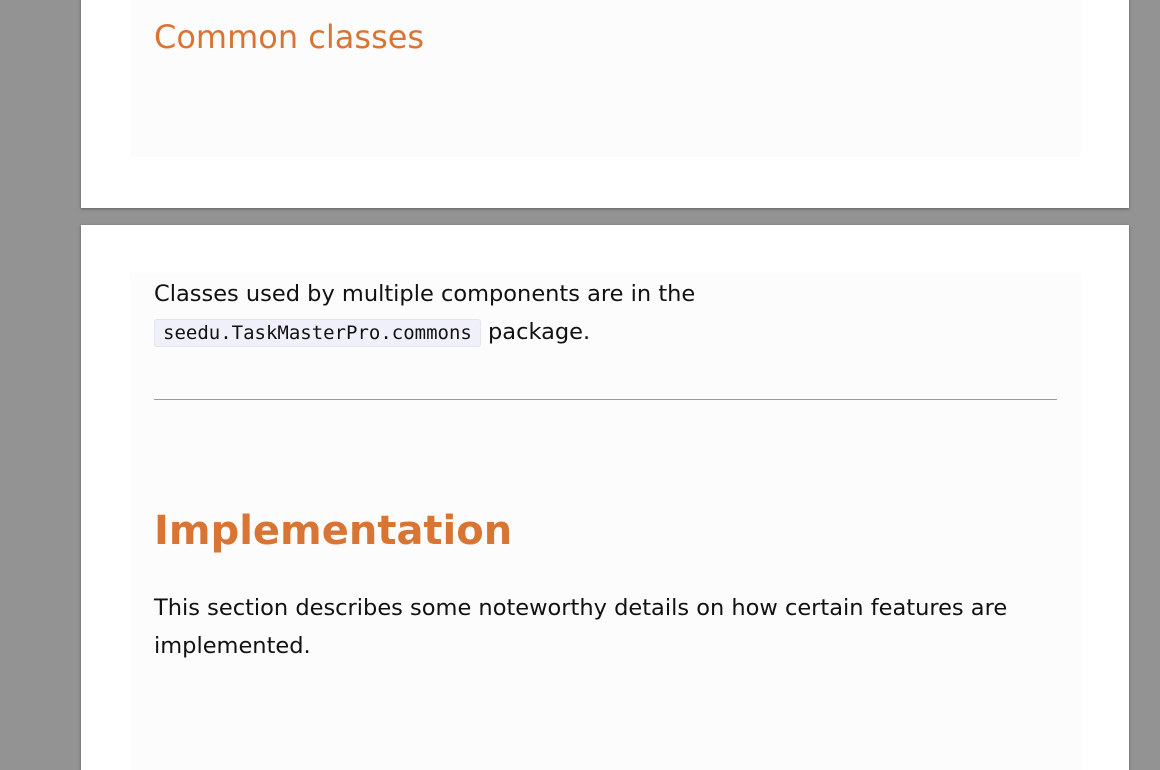 The height and width of the screenshot is (770, 1160). What do you see at coordinates (317, 333) in the screenshot?
I see `commons-package-code: seedu.TaskMasterPro.commons` at bounding box center [317, 333].